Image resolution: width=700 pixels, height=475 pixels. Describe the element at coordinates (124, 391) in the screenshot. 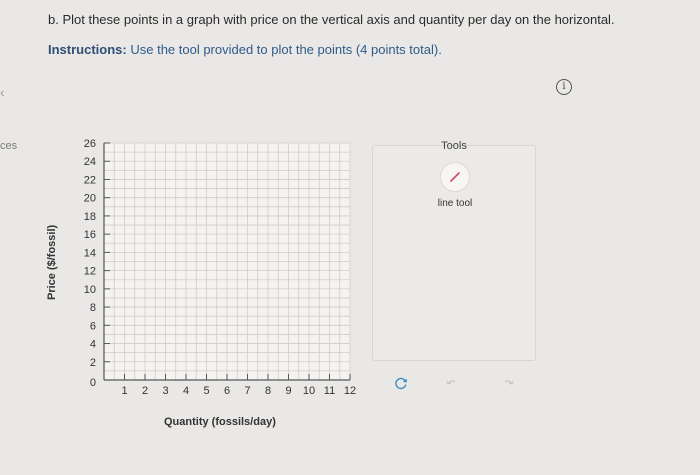

I see `x-tick-label: 1` at that location.